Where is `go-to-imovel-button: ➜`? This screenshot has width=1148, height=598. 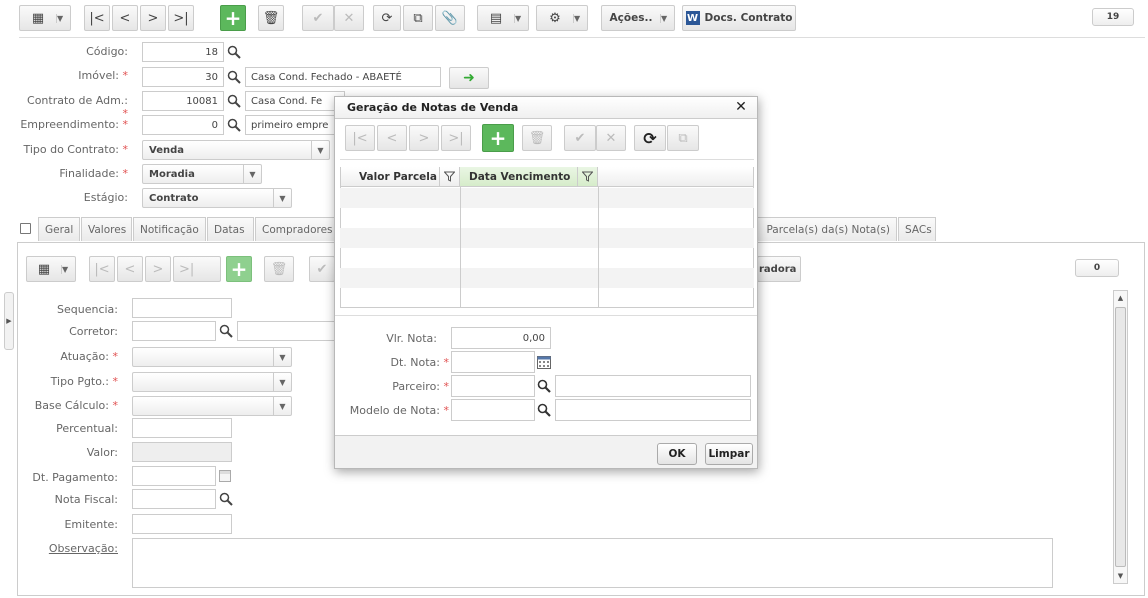 go-to-imovel-button: ➜ is located at coordinates (469, 78).